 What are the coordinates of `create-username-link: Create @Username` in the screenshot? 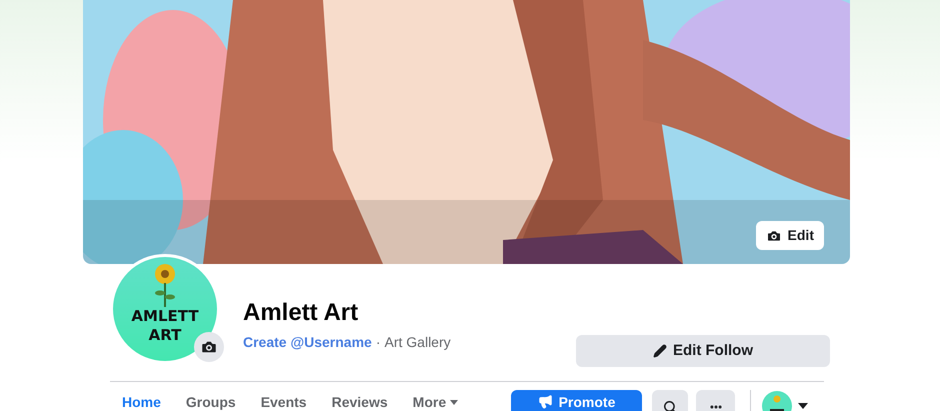 It's located at (307, 342).